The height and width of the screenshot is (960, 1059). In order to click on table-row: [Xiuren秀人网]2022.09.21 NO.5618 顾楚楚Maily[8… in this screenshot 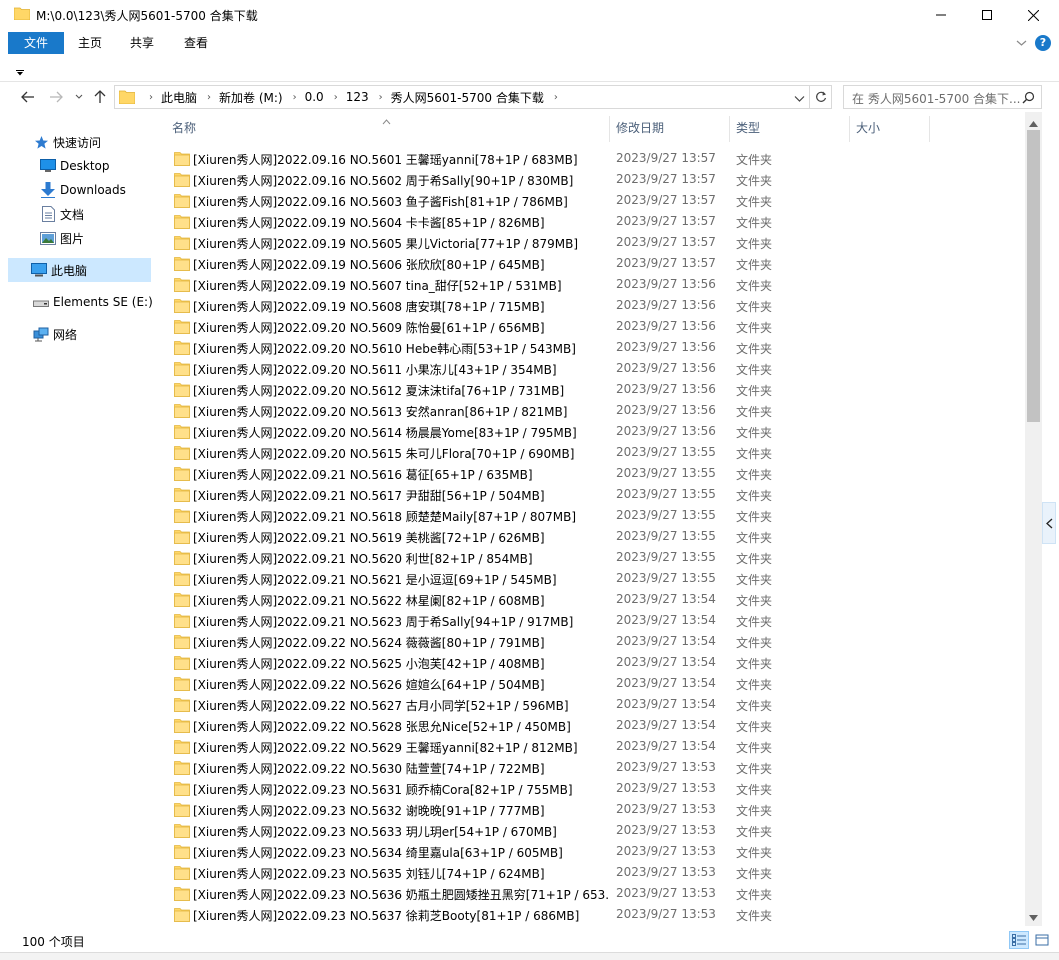, I will do `click(596, 515)`.